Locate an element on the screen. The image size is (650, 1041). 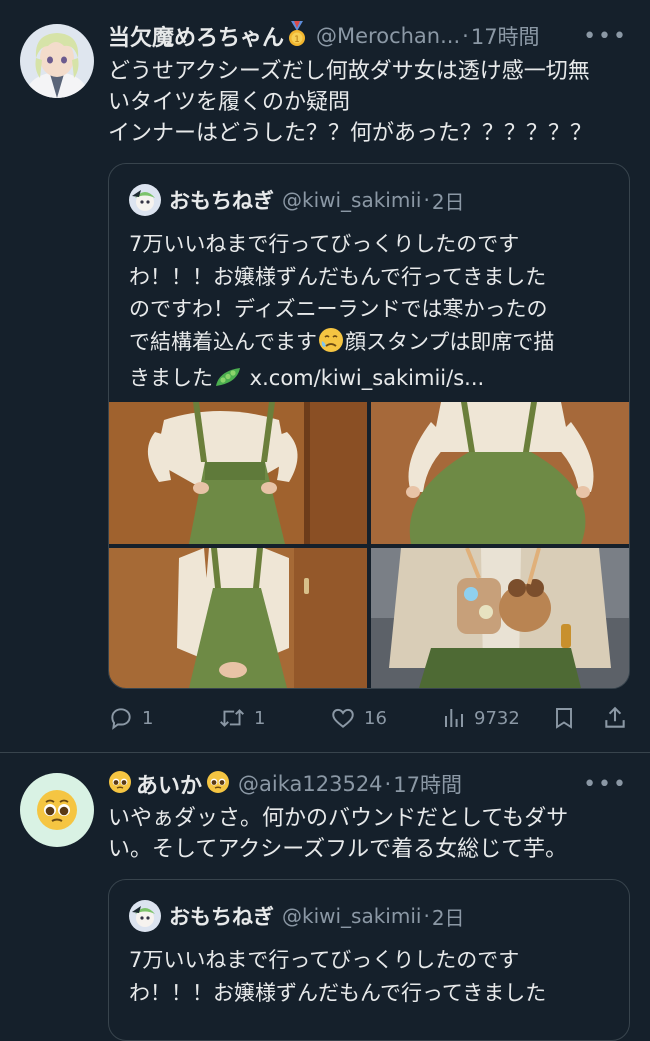
retweet-icon is located at coordinates (232, 718).